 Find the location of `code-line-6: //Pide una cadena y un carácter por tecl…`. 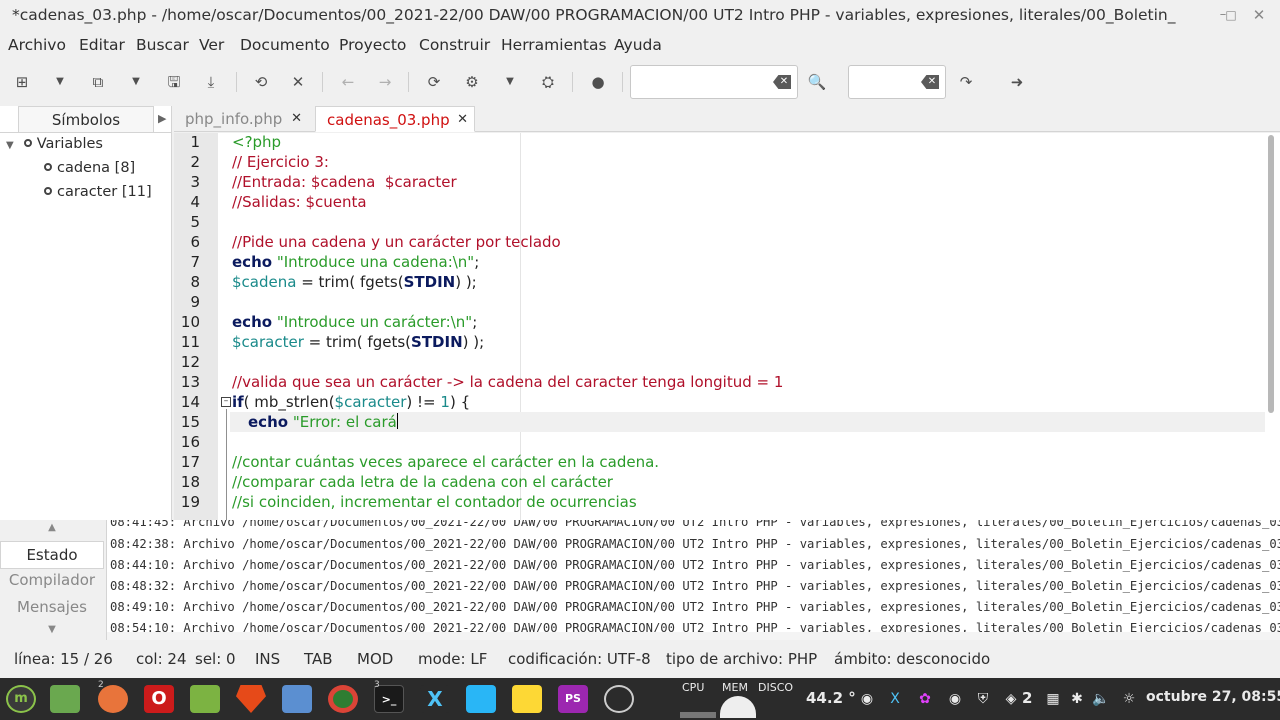

code-line-6: //Pide una cadena y un carácter por tecl… is located at coordinates (396, 242).